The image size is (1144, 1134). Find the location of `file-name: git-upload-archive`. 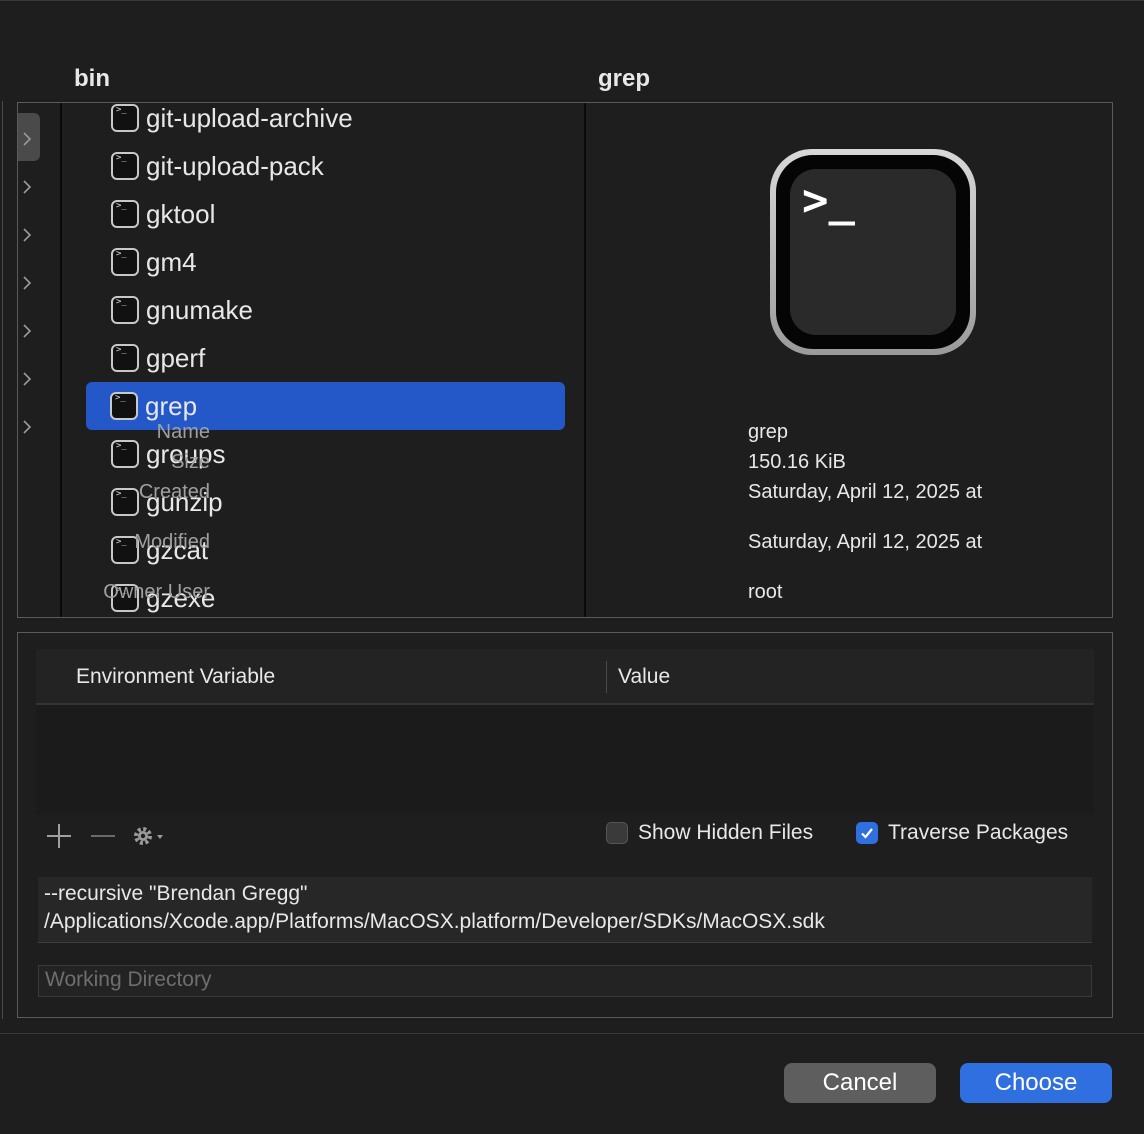

file-name: git-upload-archive is located at coordinates (249, 117).